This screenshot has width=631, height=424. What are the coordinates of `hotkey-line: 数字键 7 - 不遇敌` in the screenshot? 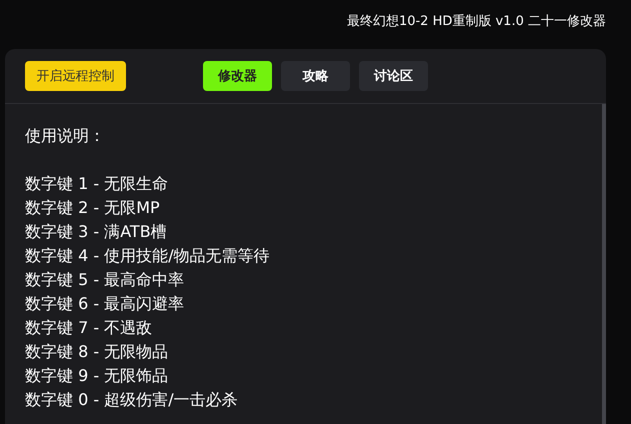 It's located at (89, 328).